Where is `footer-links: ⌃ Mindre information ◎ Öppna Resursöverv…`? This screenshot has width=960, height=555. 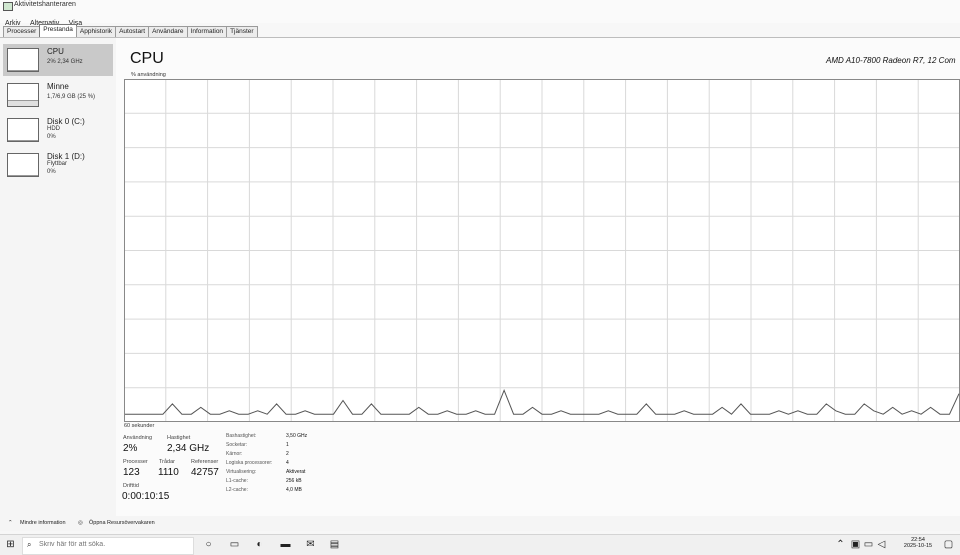 footer-links: ⌃ Mindre information ◎ Öppna Resursöverv… is located at coordinates (480, 523).